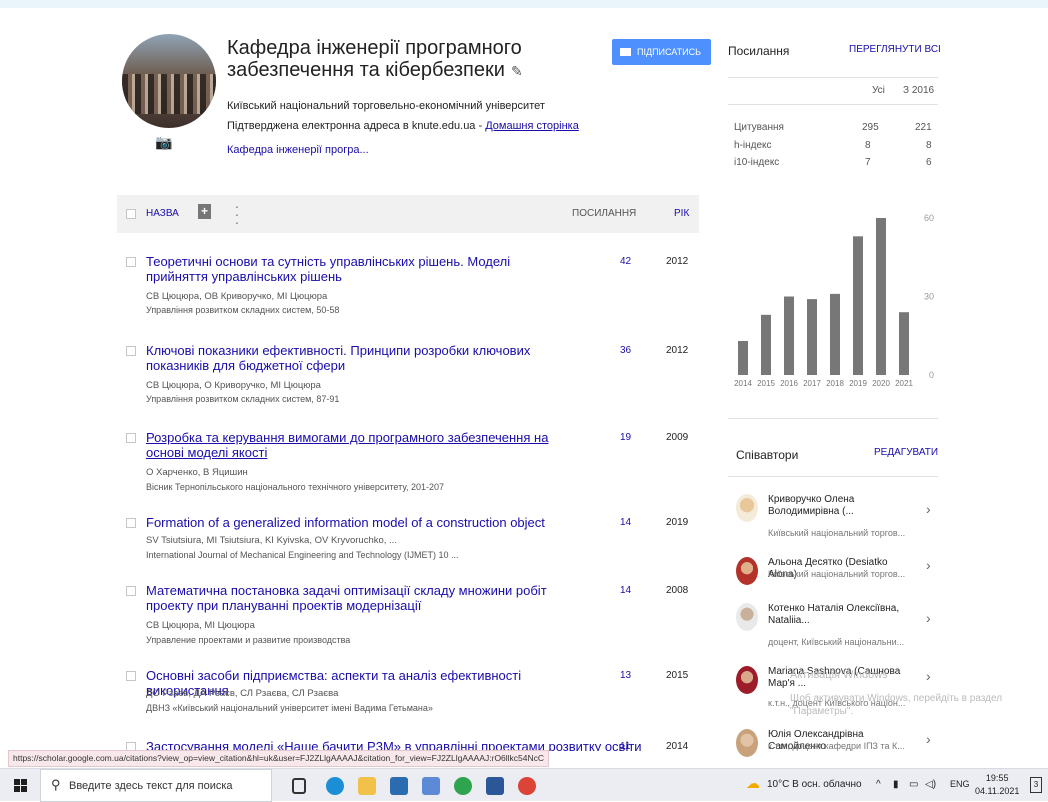  Describe the element at coordinates (156, 785) in the screenshot. I see `taskbar-search-input: ⚲ Введите здесь текст для поиска` at that location.